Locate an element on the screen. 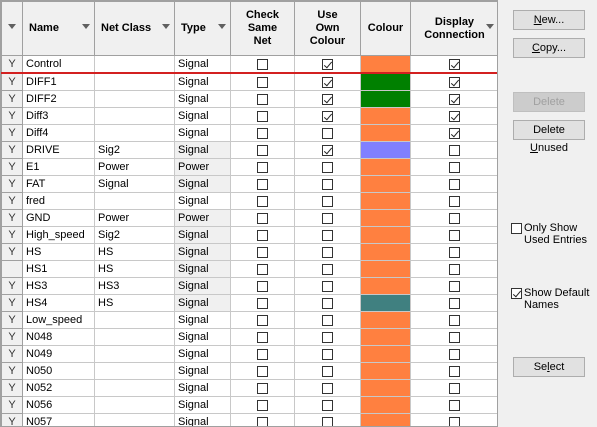 The width and height of the screenshot is (597, 427). net-name: N052 is located at coordinates (58, 388).